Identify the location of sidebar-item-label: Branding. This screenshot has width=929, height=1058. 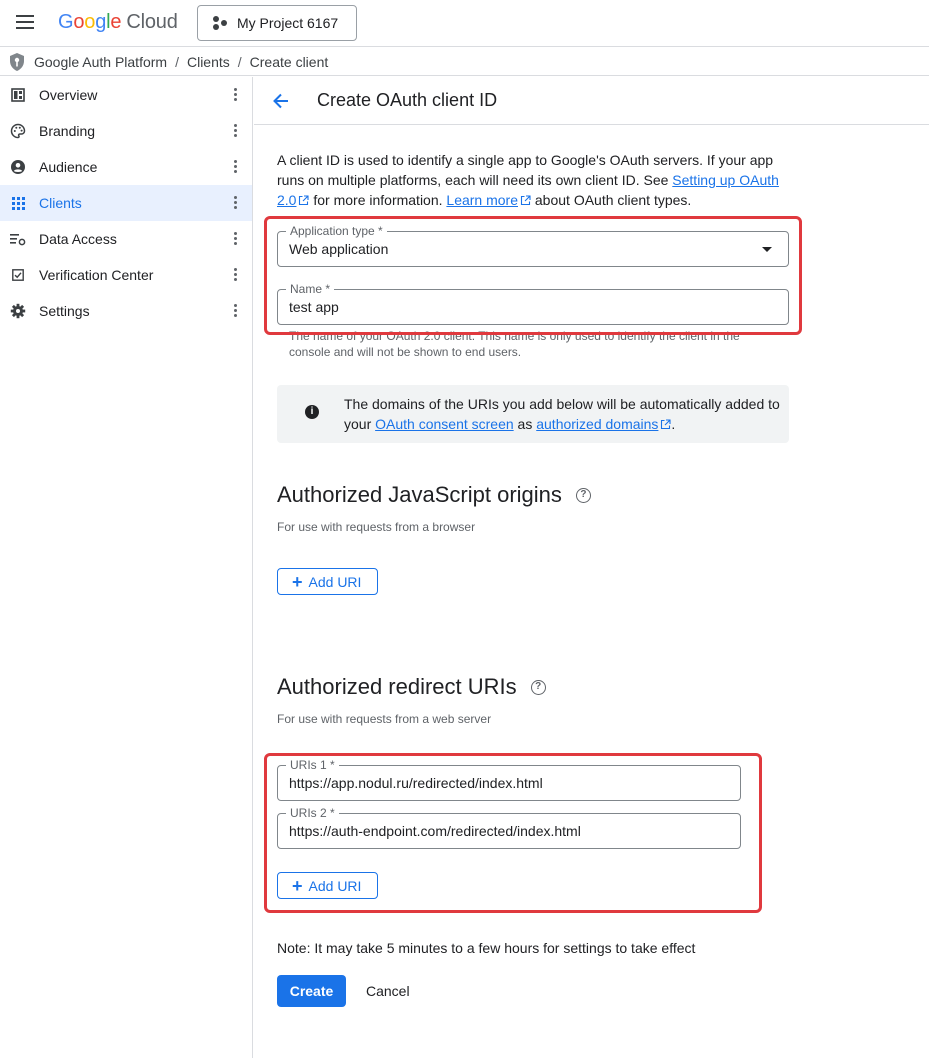
(67, 131).